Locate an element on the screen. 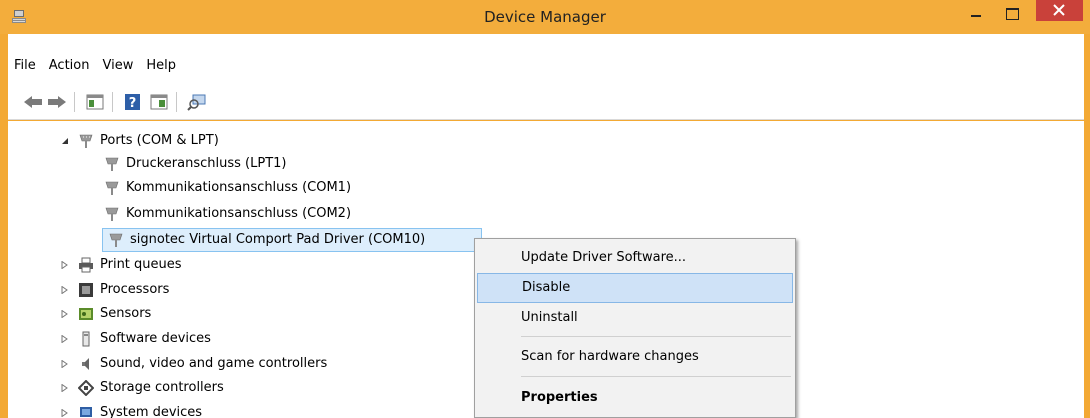 The height and width of the screenshot is (418, 1090). tree-node-label: Ports (COM & LPT) is located at coordinates (159, 140).